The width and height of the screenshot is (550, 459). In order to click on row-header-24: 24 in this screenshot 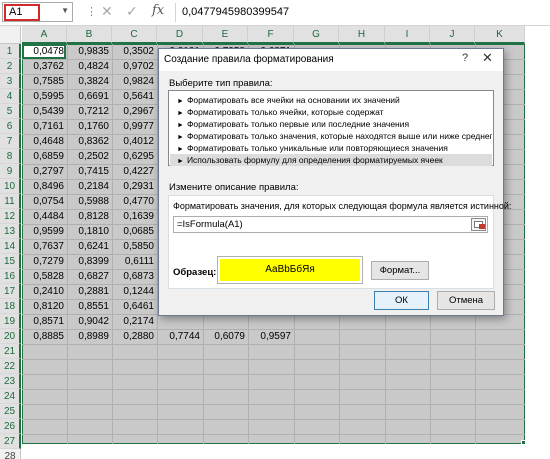, I will do `click(10, 396)`.